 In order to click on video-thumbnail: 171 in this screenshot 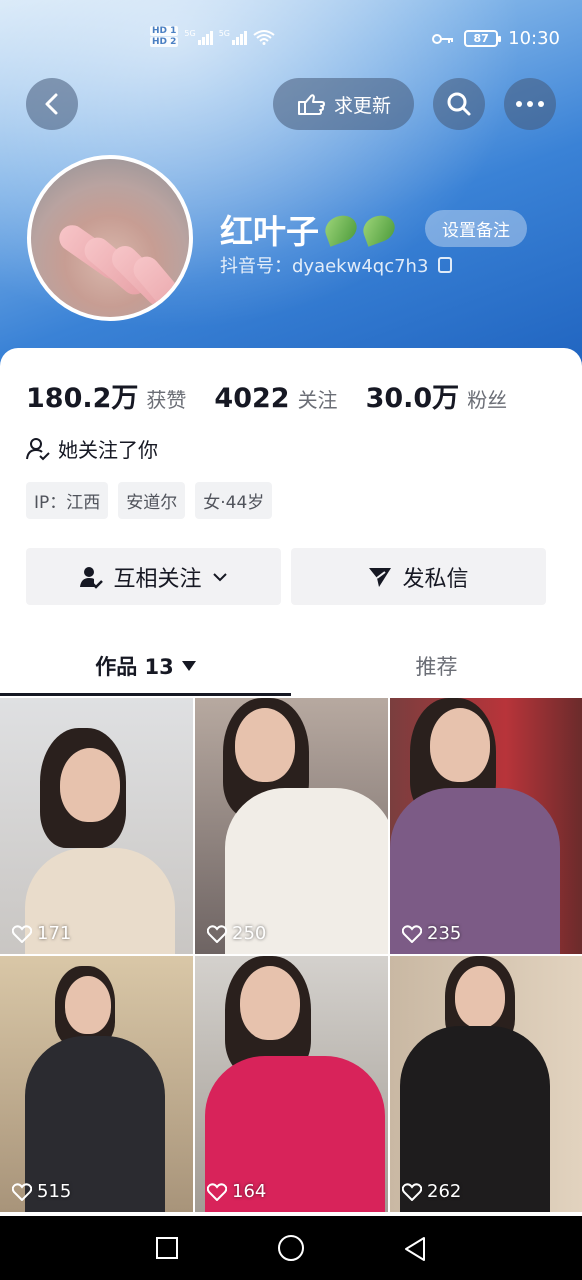, I will do `click(96, 826)`.